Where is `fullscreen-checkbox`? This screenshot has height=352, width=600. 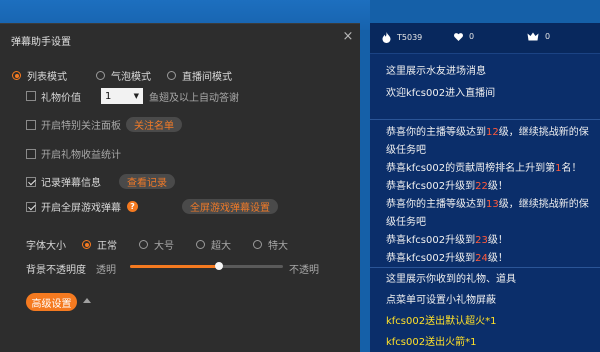 fullscreen-checkbox is located at coordinates (31, 206).